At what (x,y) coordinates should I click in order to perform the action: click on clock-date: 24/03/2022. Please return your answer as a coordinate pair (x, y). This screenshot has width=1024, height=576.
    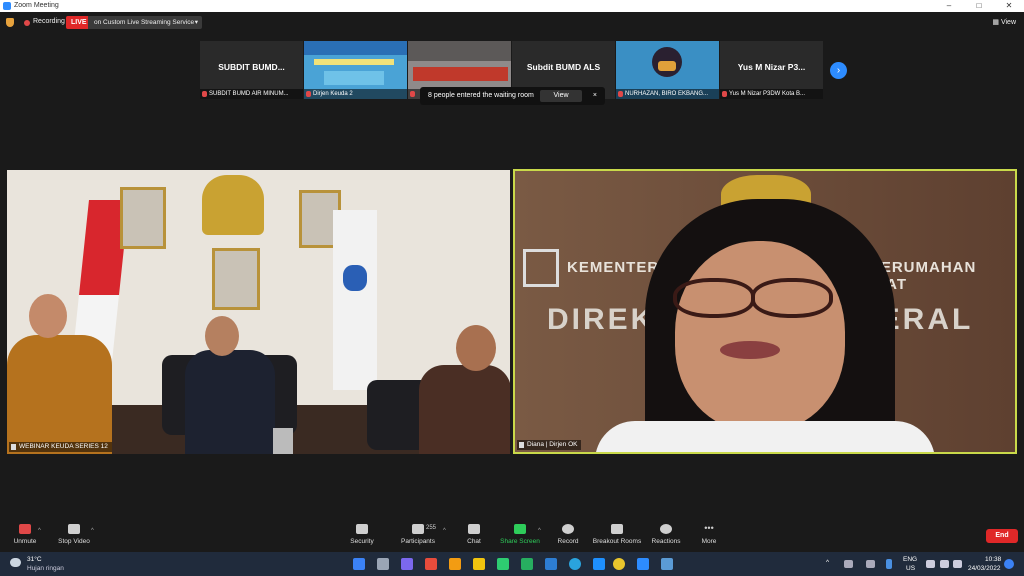
    Looking at the image, I should click on (984, 568).